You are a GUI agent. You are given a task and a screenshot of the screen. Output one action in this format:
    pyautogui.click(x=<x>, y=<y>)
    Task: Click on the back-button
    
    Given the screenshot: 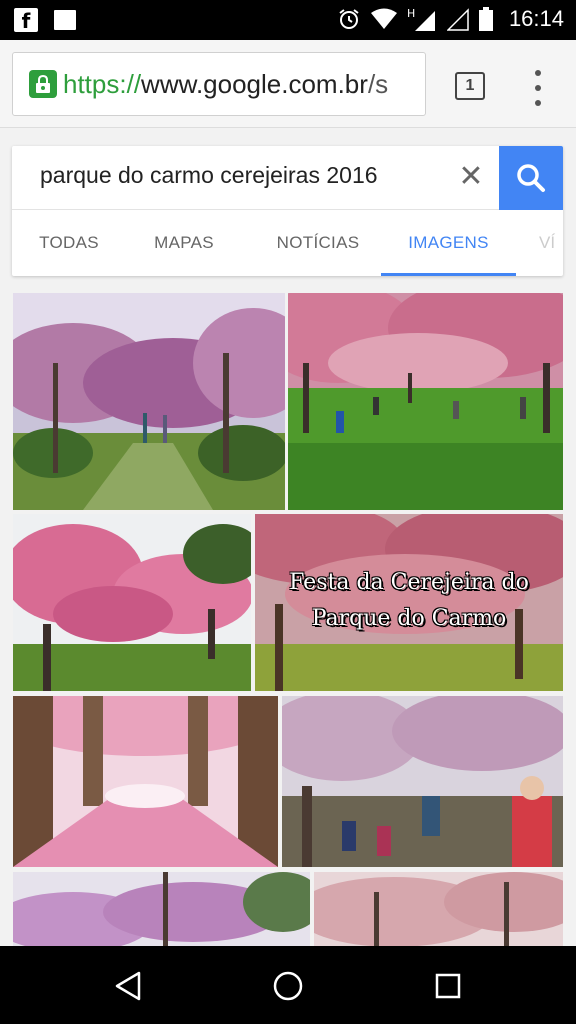 What is the action you would take?
    pyautogui.click(x=128, y=986)
    